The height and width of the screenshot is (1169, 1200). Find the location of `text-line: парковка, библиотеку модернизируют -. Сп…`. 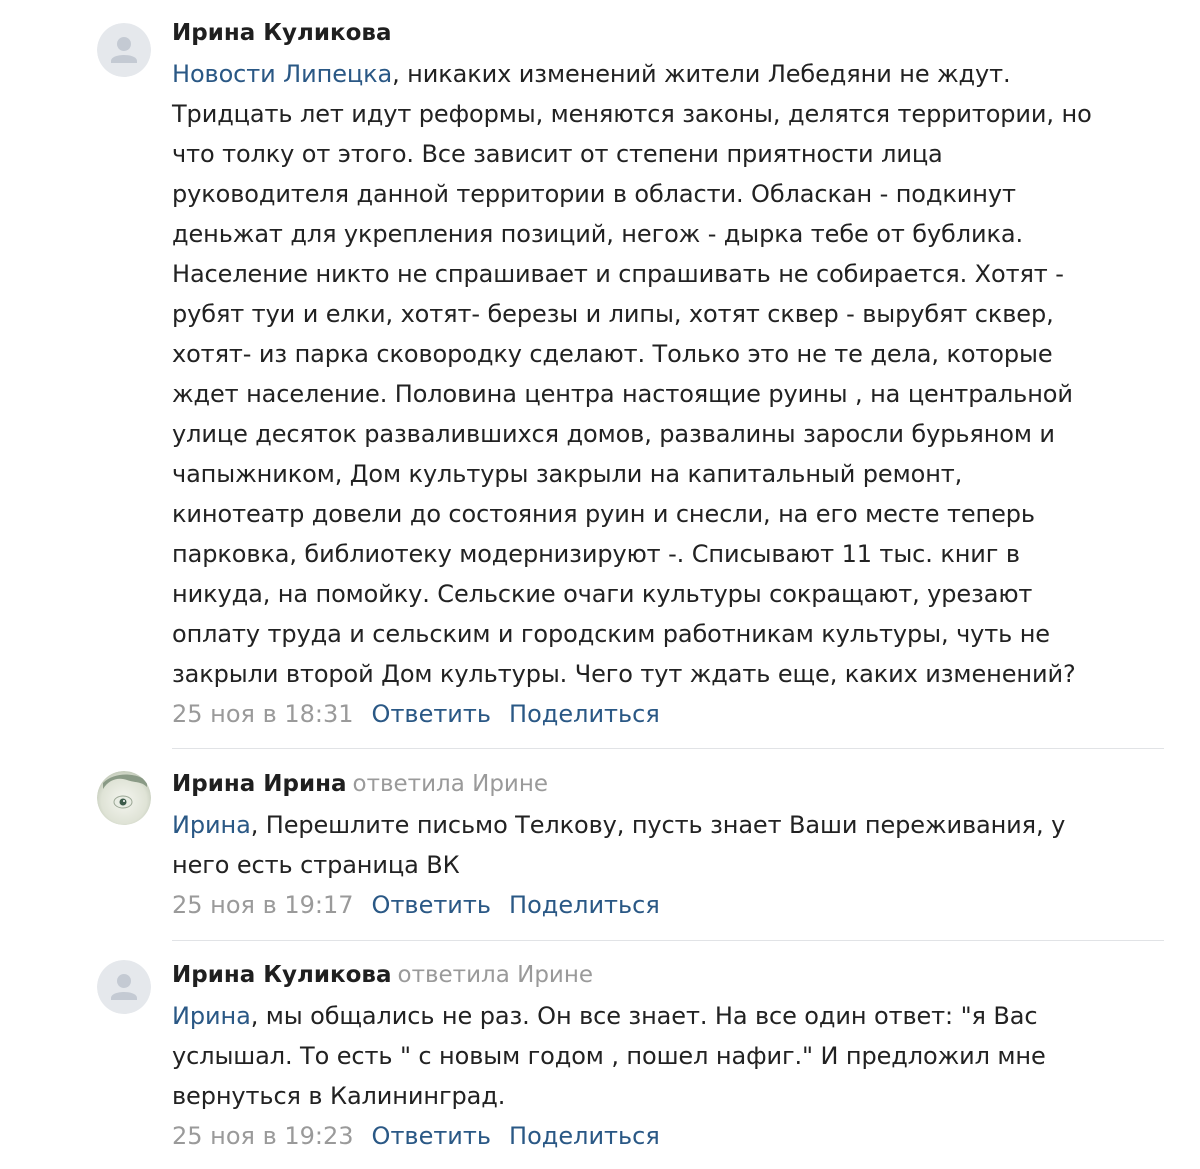

text-line: парковка, библиотеку модернизируют -. Сп… is located at coordinates (596, 554).